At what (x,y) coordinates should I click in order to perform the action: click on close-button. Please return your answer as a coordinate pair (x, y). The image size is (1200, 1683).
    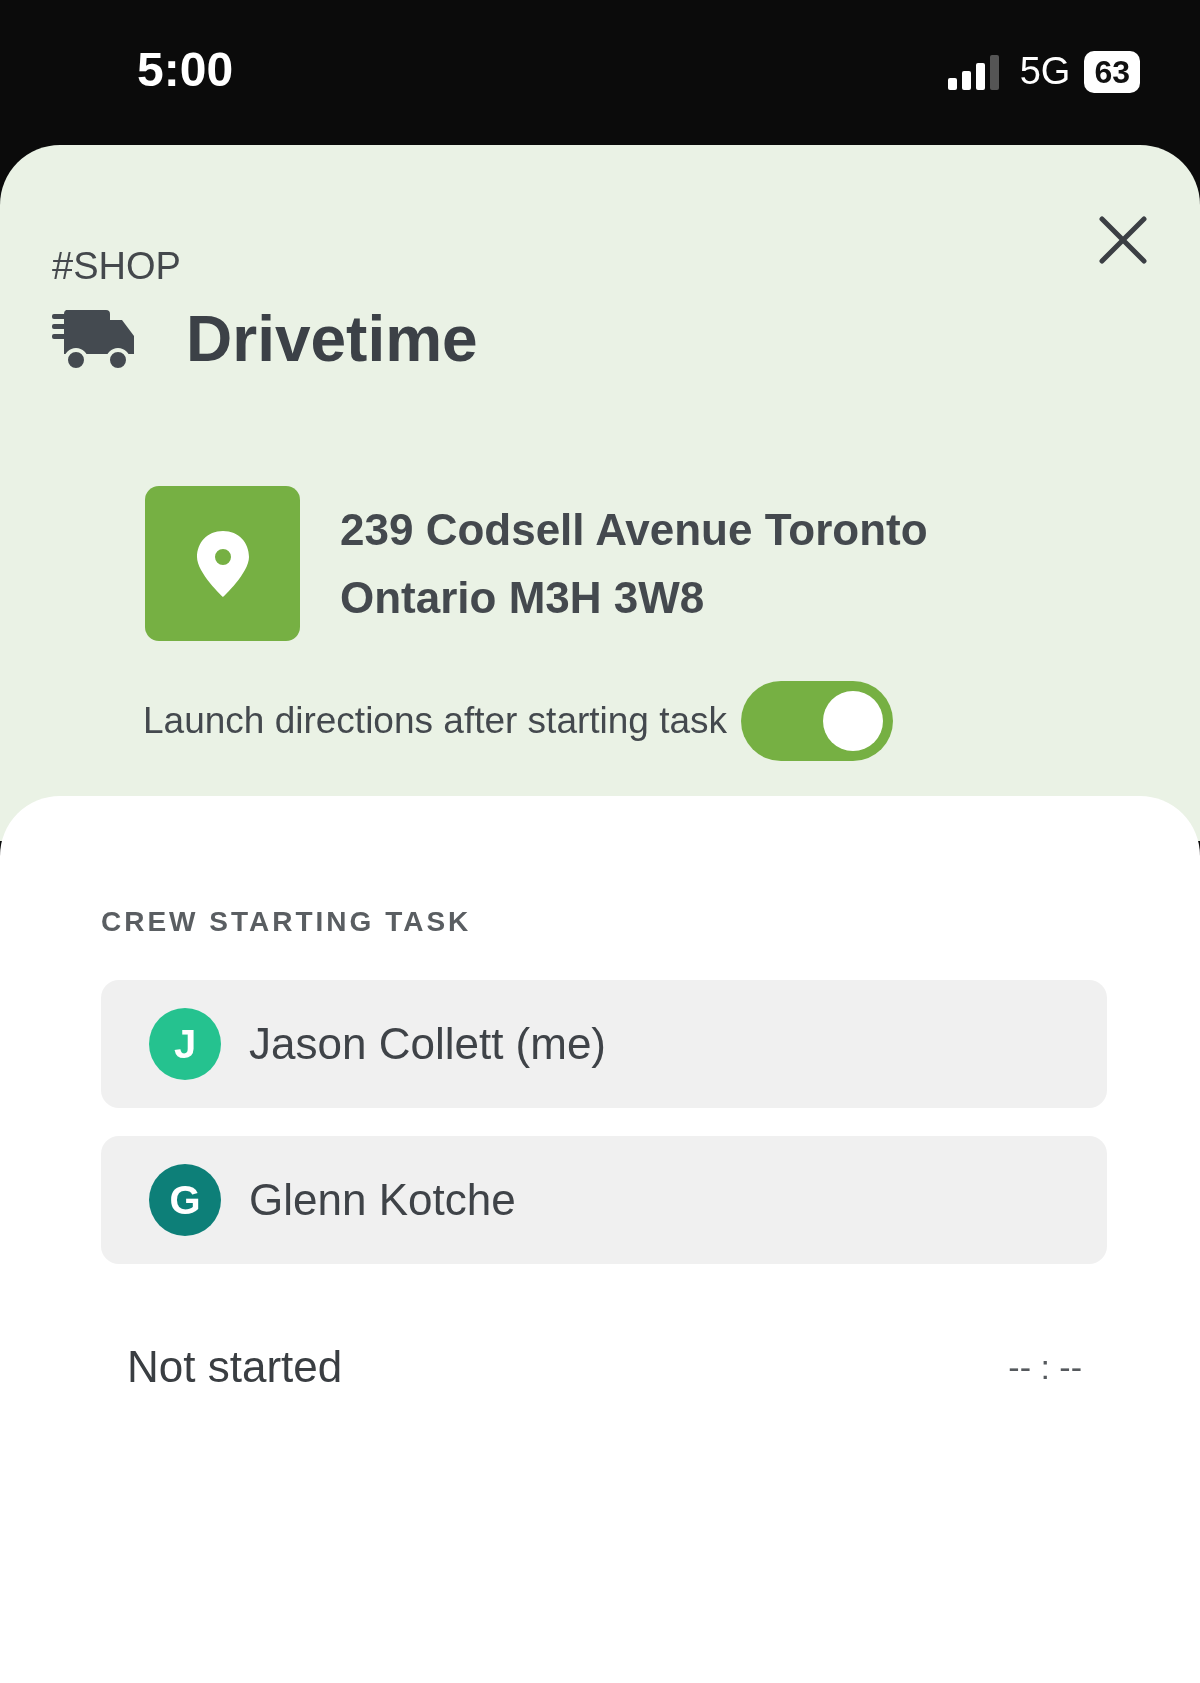
    Looking at the image, I should click on (1123, 240).